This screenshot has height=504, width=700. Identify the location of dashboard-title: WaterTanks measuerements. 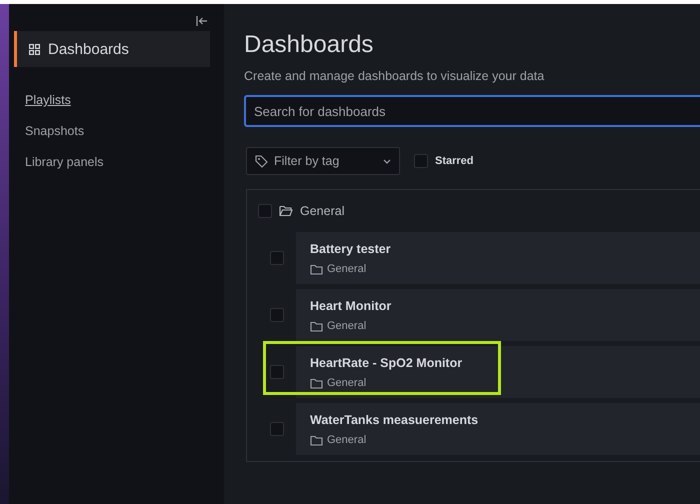
(498, 420).